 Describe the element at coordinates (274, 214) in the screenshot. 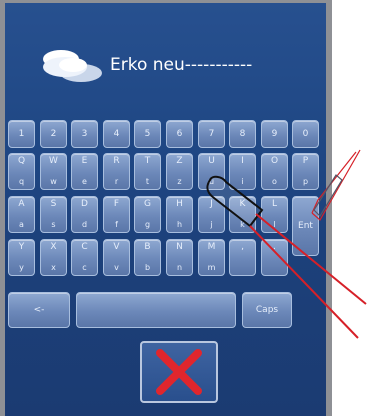

I see `key-l: Ll` at that location.